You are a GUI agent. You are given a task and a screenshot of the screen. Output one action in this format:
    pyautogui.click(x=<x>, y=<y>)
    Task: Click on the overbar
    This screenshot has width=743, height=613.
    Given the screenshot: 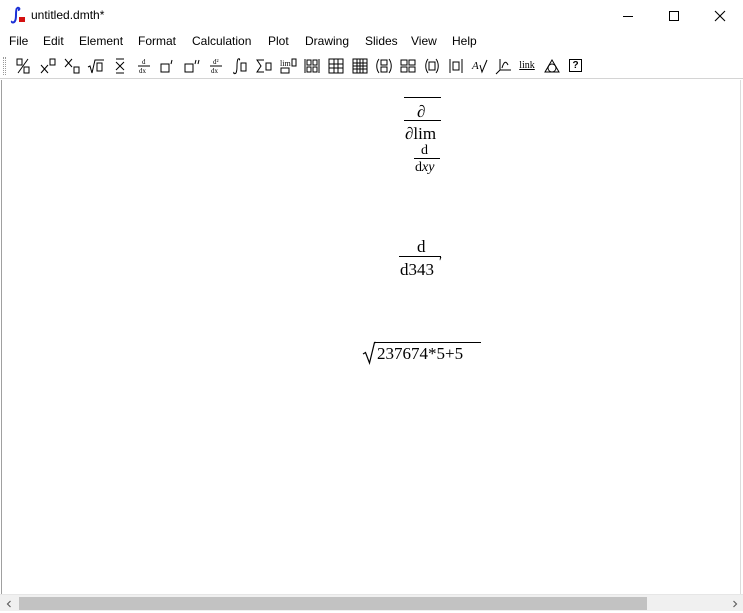 What is the action you would take?
    pyautogui.click(x=422, y=97)
    